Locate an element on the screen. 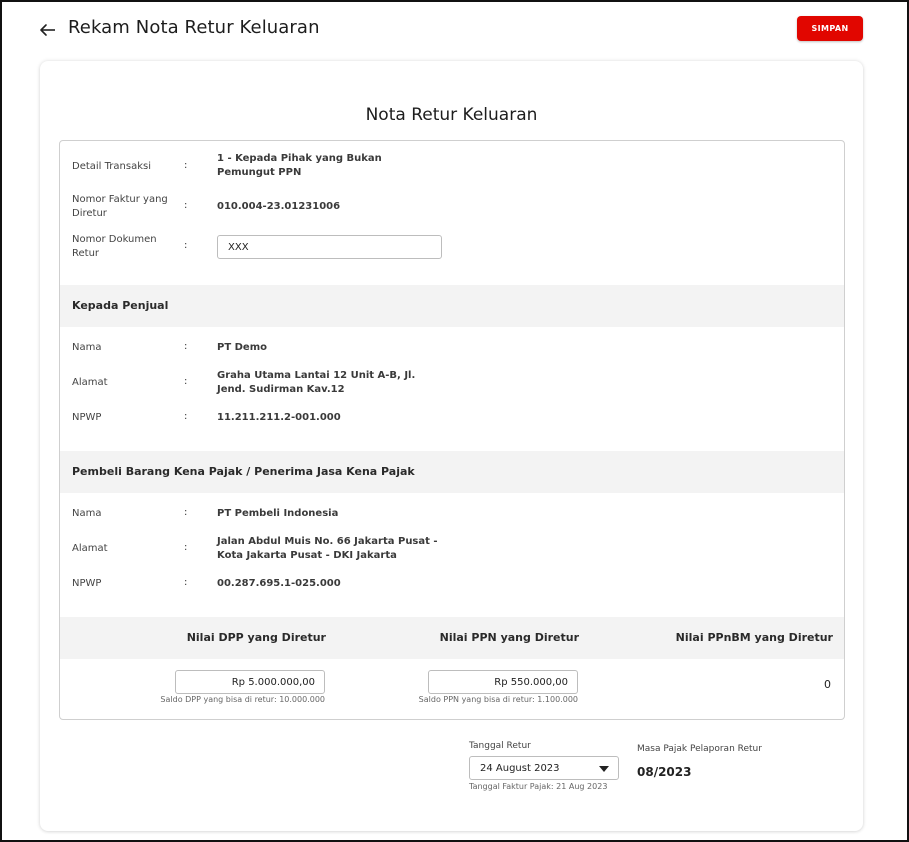  seller-alamat-label: Alamat is located at coordinates (90, 382).